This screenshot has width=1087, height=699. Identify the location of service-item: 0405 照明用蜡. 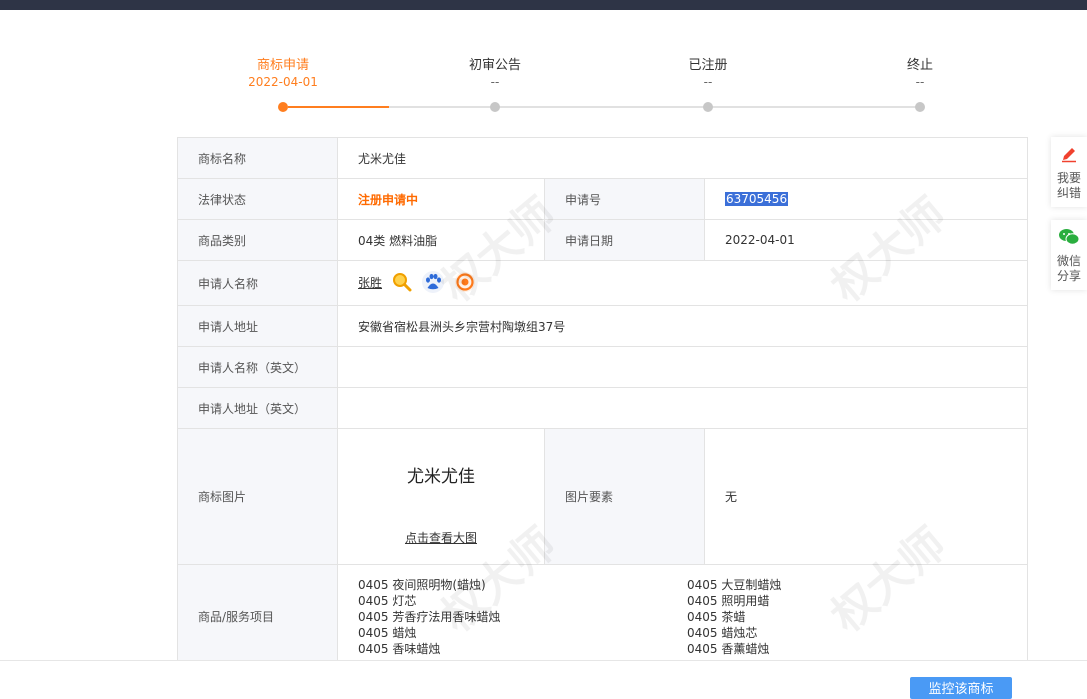
(728, 600).